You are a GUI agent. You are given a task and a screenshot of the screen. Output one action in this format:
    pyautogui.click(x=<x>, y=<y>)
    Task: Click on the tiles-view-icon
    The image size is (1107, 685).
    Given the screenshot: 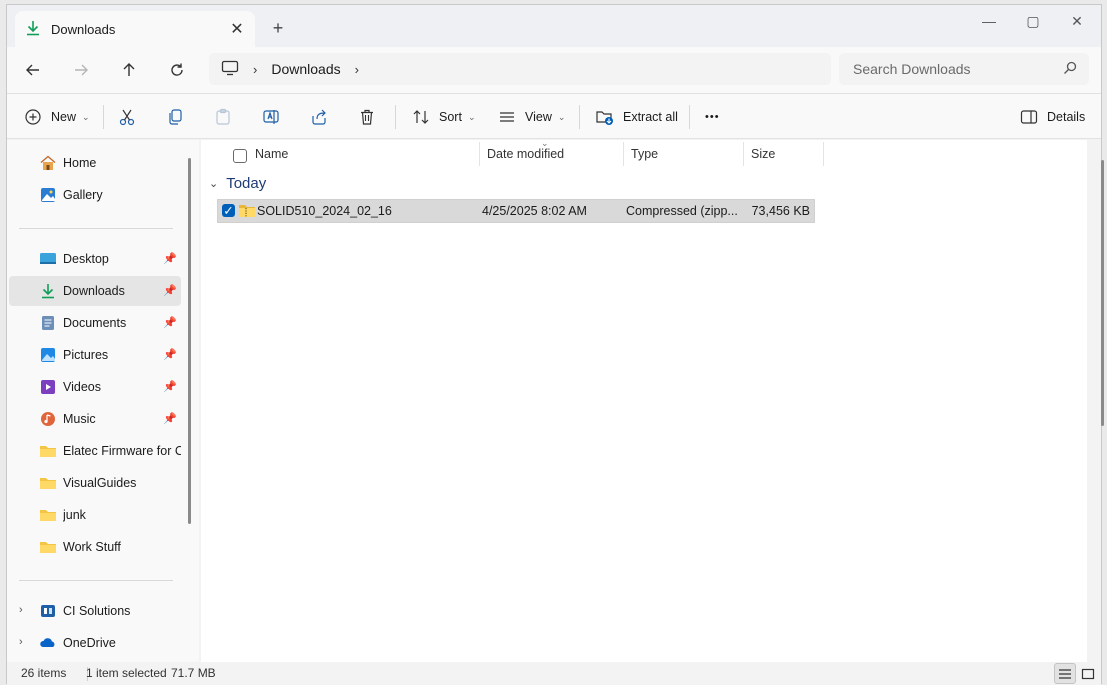 What is the action you would take?
    pyautogui.click(x=1088, y=673)
    